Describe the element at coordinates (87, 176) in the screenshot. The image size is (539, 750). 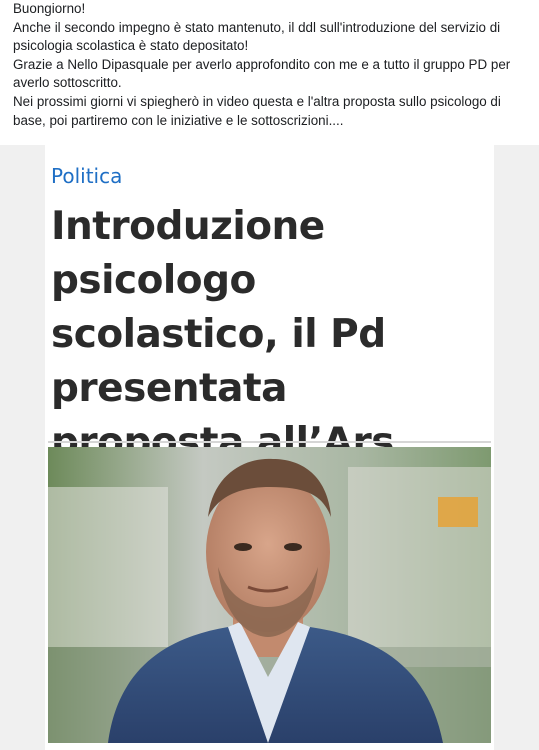
I see `article-category: Politica` at that location.